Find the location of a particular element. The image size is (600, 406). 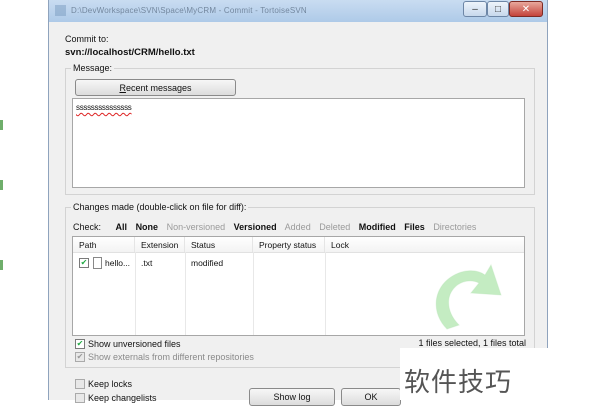

check-label: Check: is located at coordinates (87, 227).